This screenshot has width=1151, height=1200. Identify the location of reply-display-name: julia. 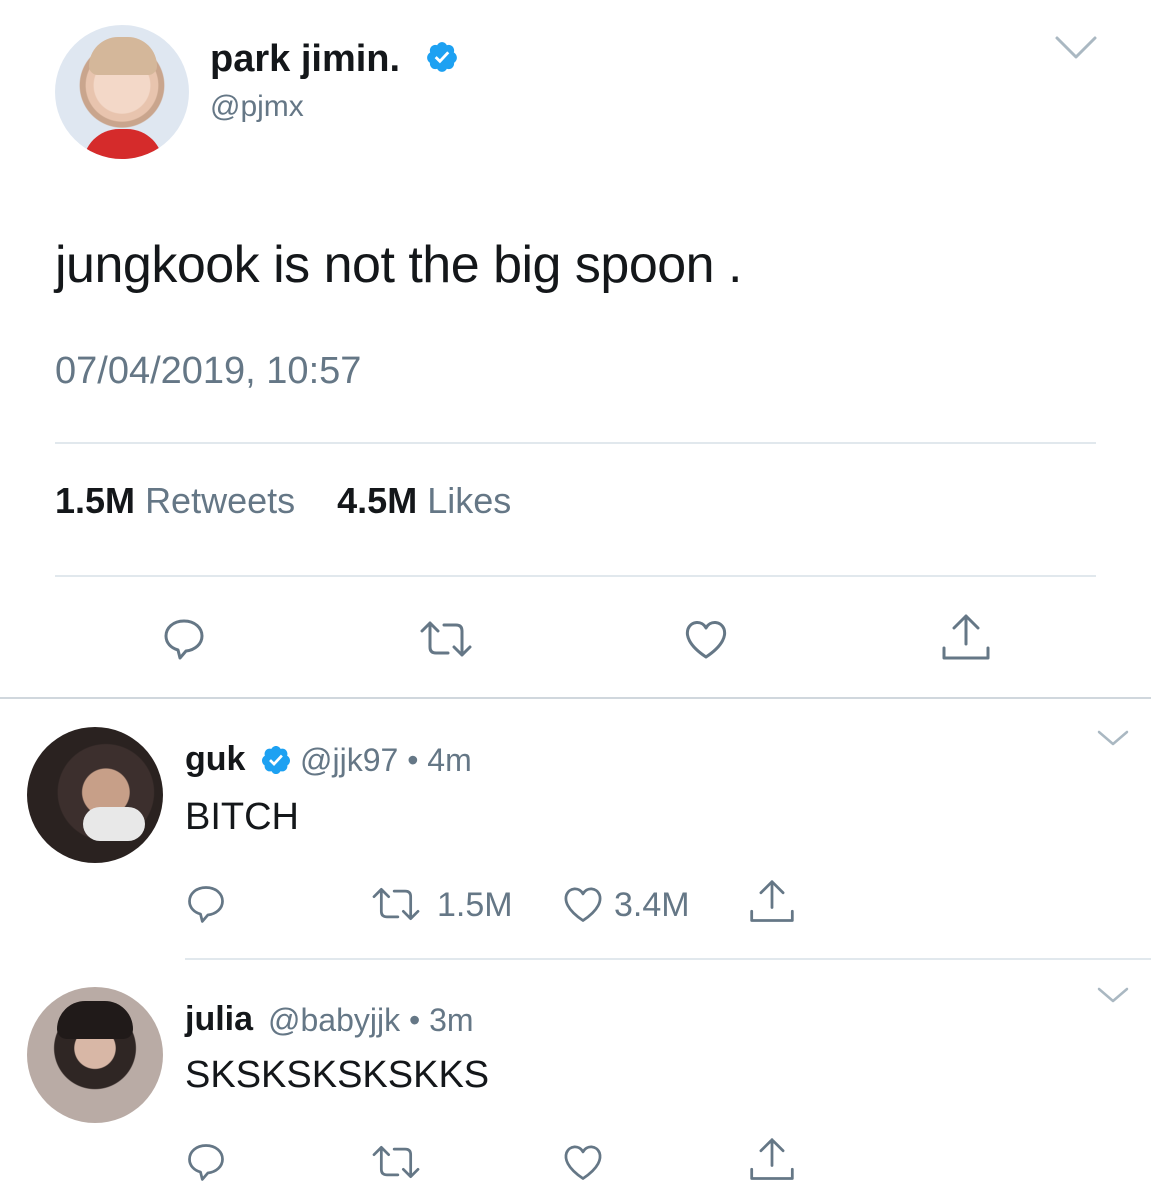
(219, 1019).